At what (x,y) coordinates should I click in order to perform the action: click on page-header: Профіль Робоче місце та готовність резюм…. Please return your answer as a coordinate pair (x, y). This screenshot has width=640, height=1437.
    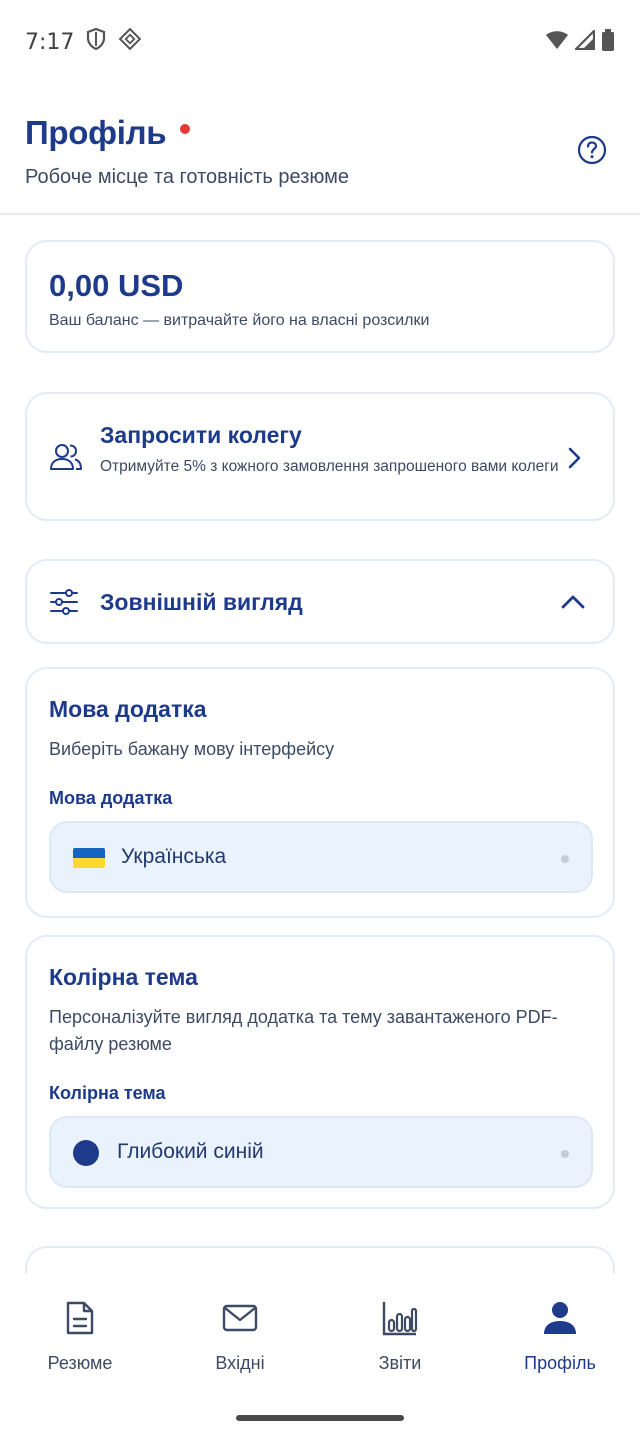
    Looking at the image, I should click on (320, 149).